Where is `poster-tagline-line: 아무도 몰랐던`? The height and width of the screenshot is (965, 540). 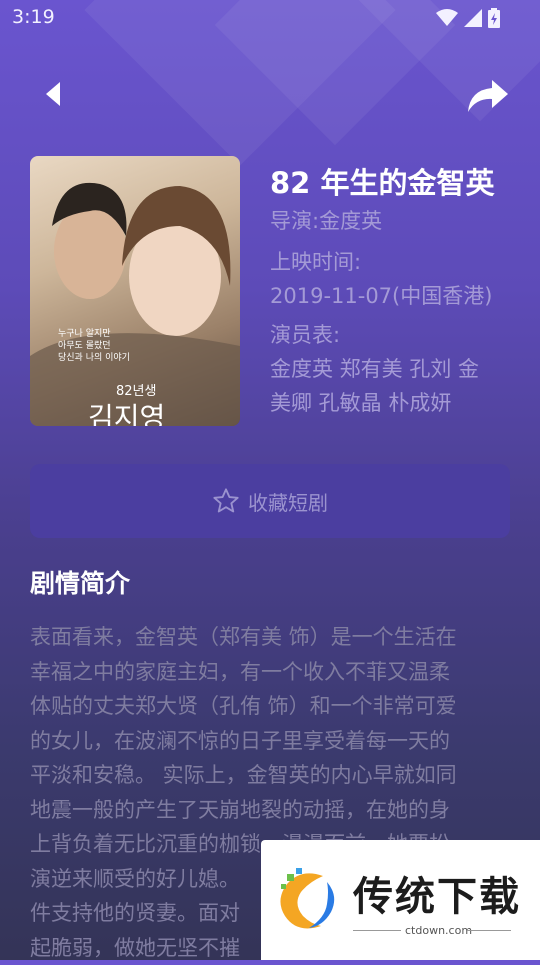 poster-tagline-line: 아무도 몰랐던 is located at coordinates (94, 346).